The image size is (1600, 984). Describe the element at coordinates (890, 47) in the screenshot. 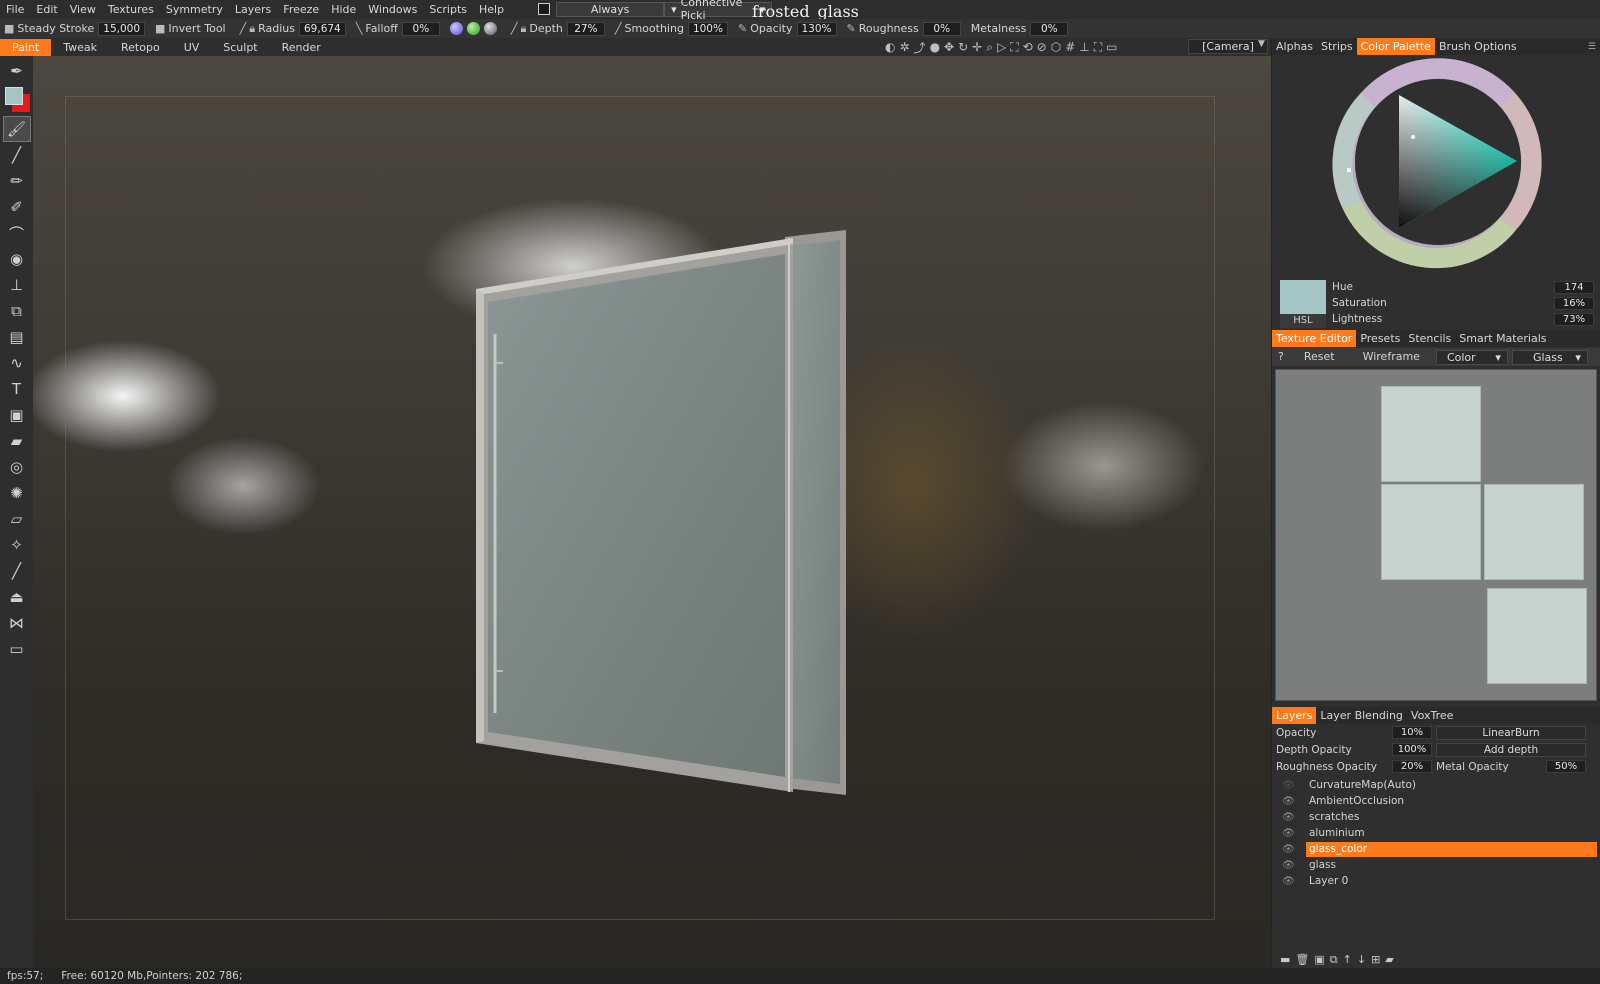

I see `half-circle-icon: ◐` at that location.